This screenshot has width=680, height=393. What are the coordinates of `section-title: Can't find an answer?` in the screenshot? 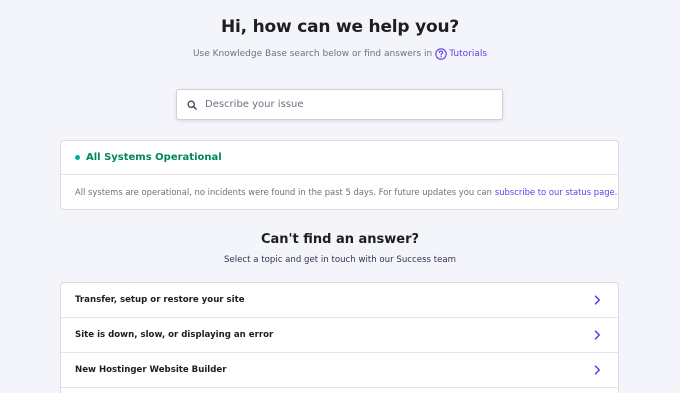 It's located at (340, 239).